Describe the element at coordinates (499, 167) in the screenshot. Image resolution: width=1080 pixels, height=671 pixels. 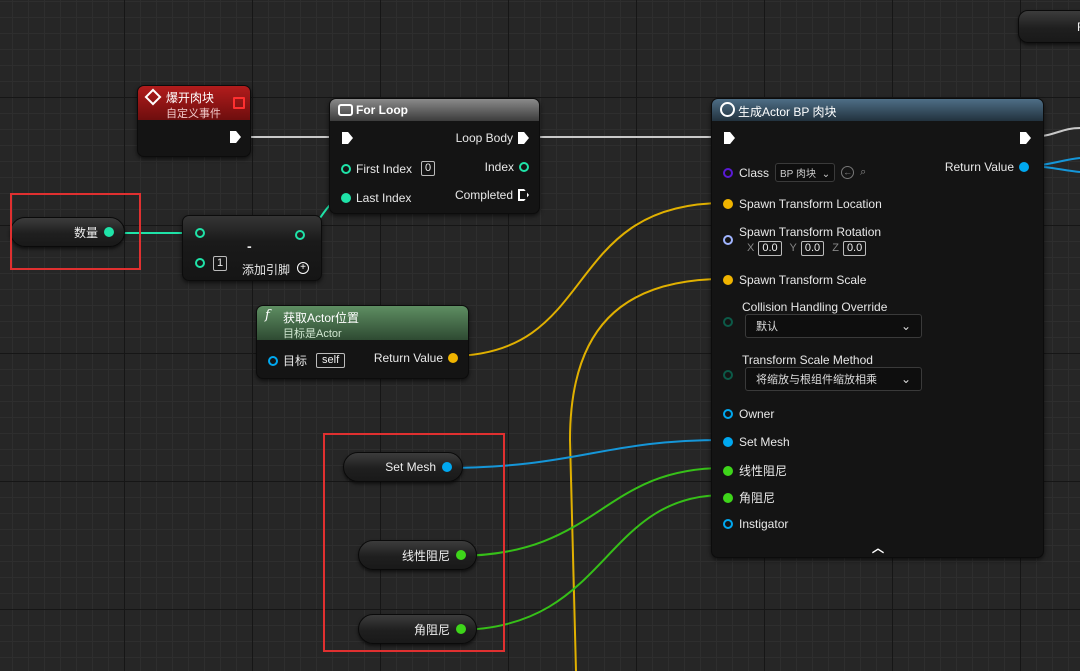
I see `index-label: Index` at that location.